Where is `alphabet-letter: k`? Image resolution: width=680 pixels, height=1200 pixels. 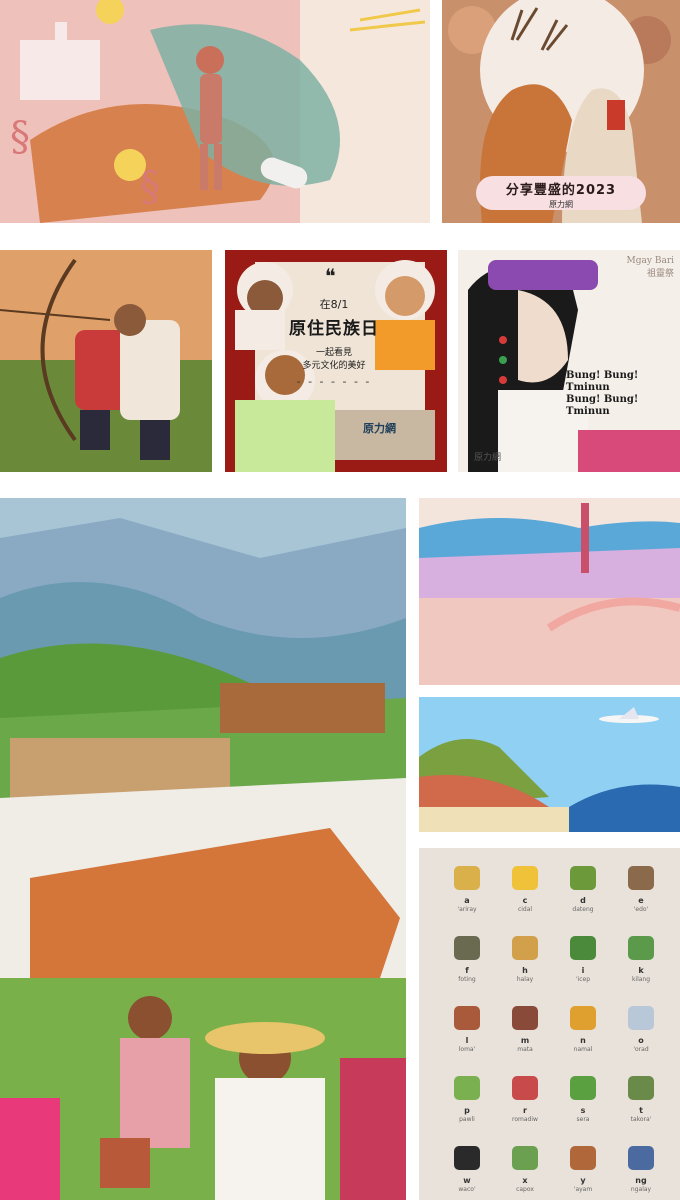
alphabet-letter: k is located at coordinates (641, 970).